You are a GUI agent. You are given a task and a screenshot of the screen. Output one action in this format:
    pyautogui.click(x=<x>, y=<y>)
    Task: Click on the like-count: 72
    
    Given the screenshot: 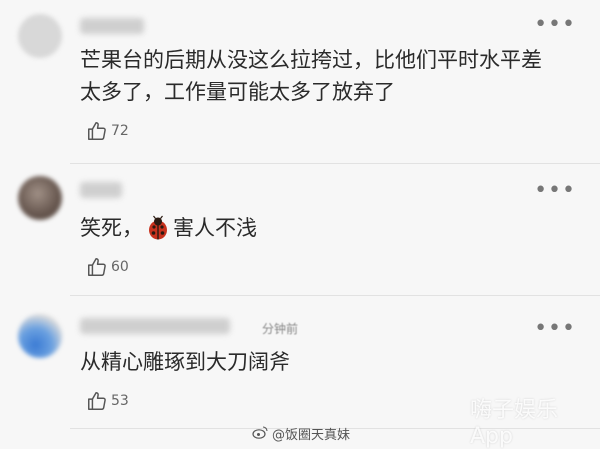 What is the action you would take?
    pyautogui.click(x=120, y=131)
    